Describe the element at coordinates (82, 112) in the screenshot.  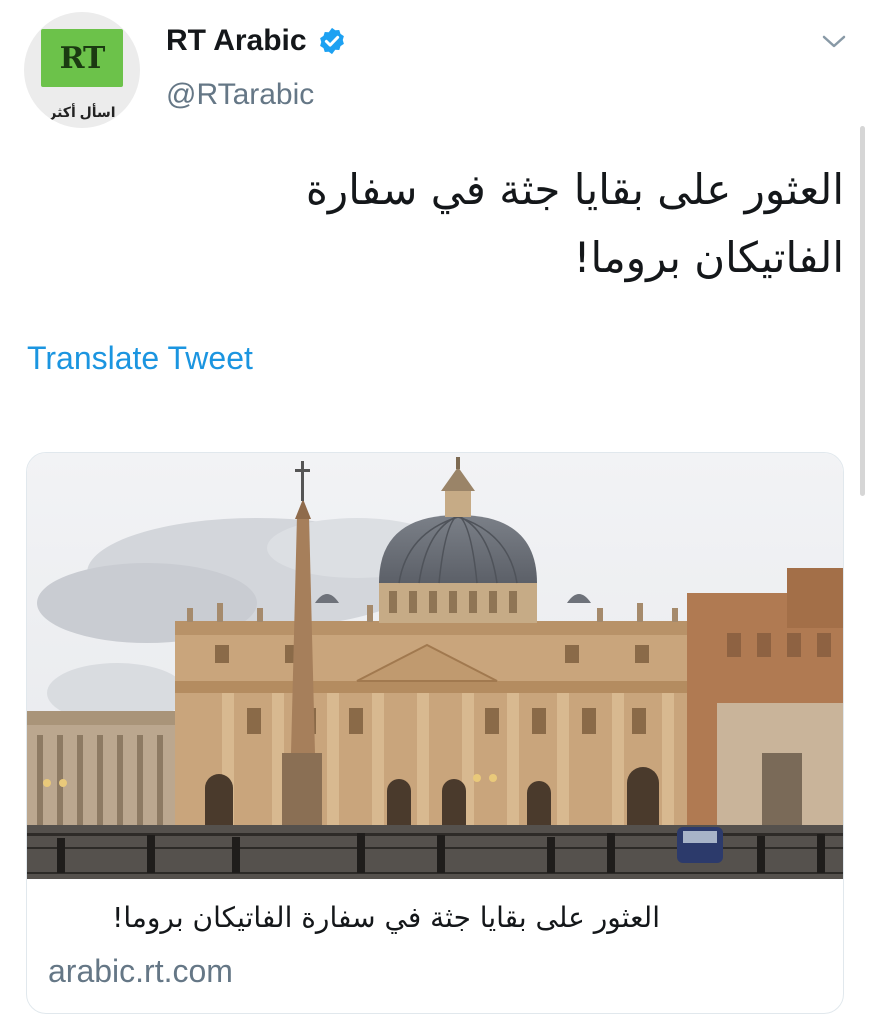
I see `avatar-tagline: اسأل أكثر` at that location.